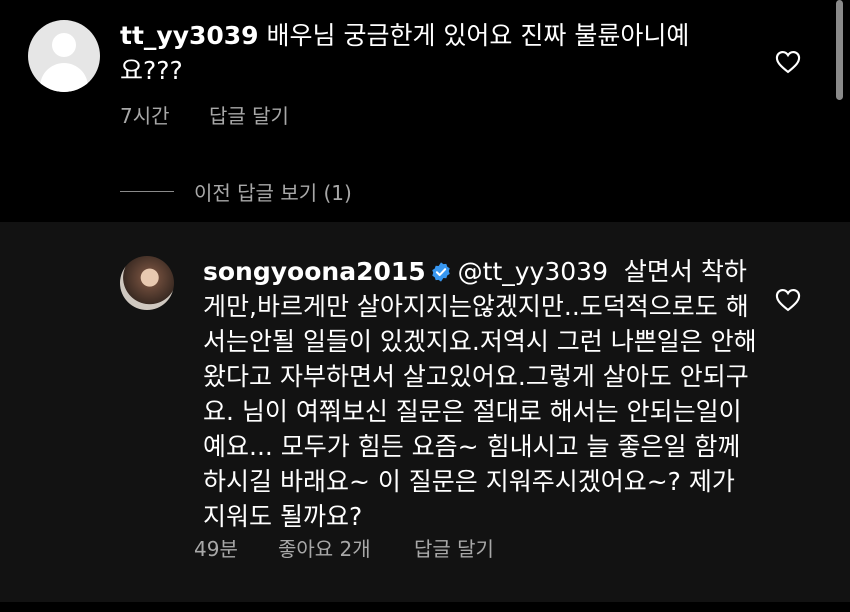 This screenshot has width=850, height=612. Describe the element at coordinates (189, 35) in the screenshot. I see `comment-username: tt_yy3039` at that location.